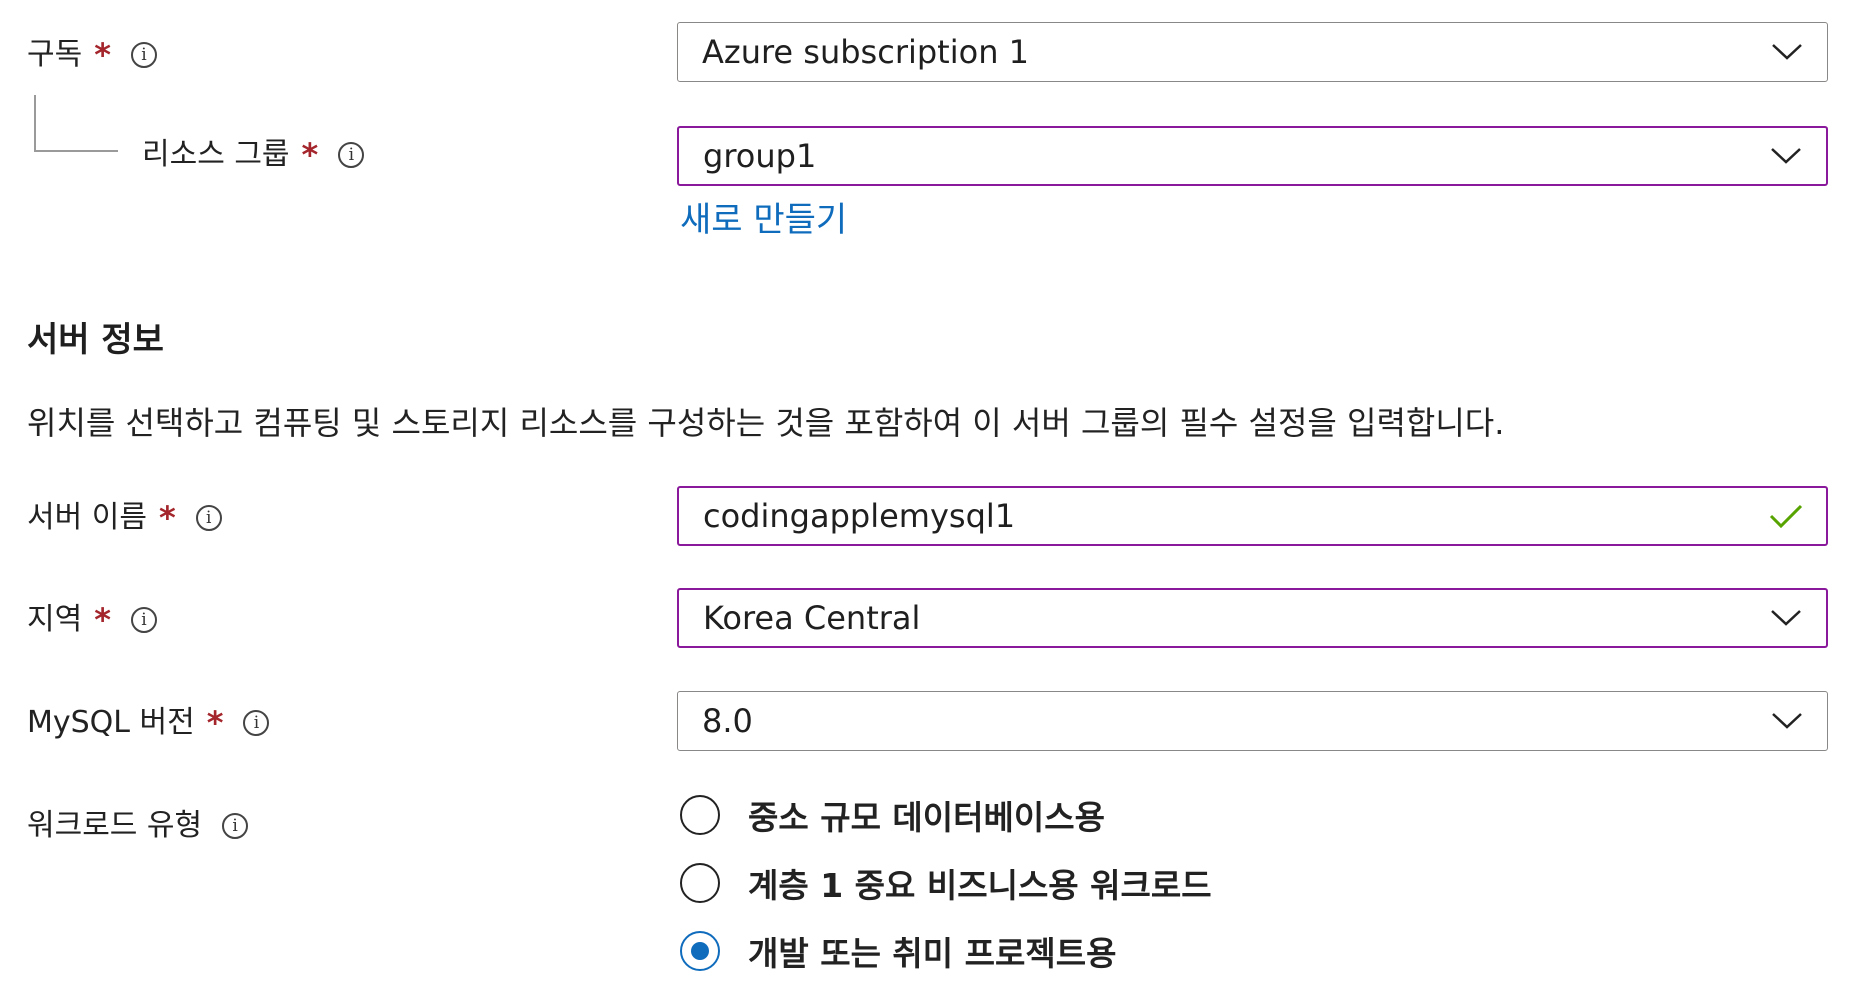  What do you see at coordinates (55, 619) in the screenshot?
I see `region-label: 지역` at bounding box center [55, 619].